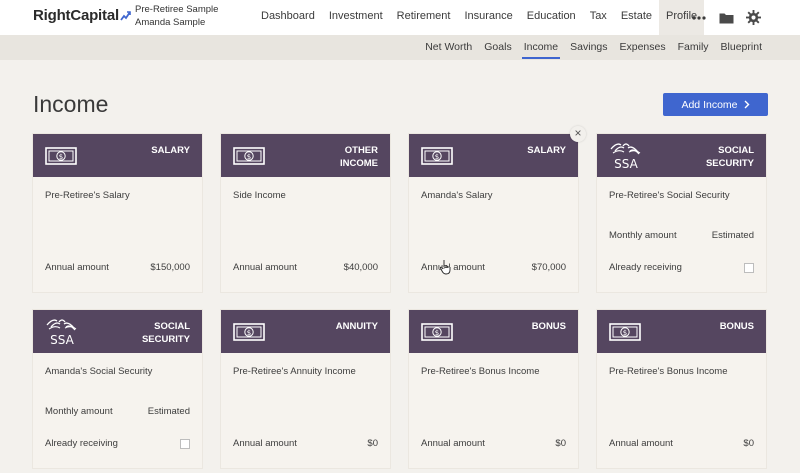 The width and height of the screenshot is (800, 473). Describe the element at coordinates (741, 47) in the screenshot. I see `subnav-blueprint: Blueprint` at that location.